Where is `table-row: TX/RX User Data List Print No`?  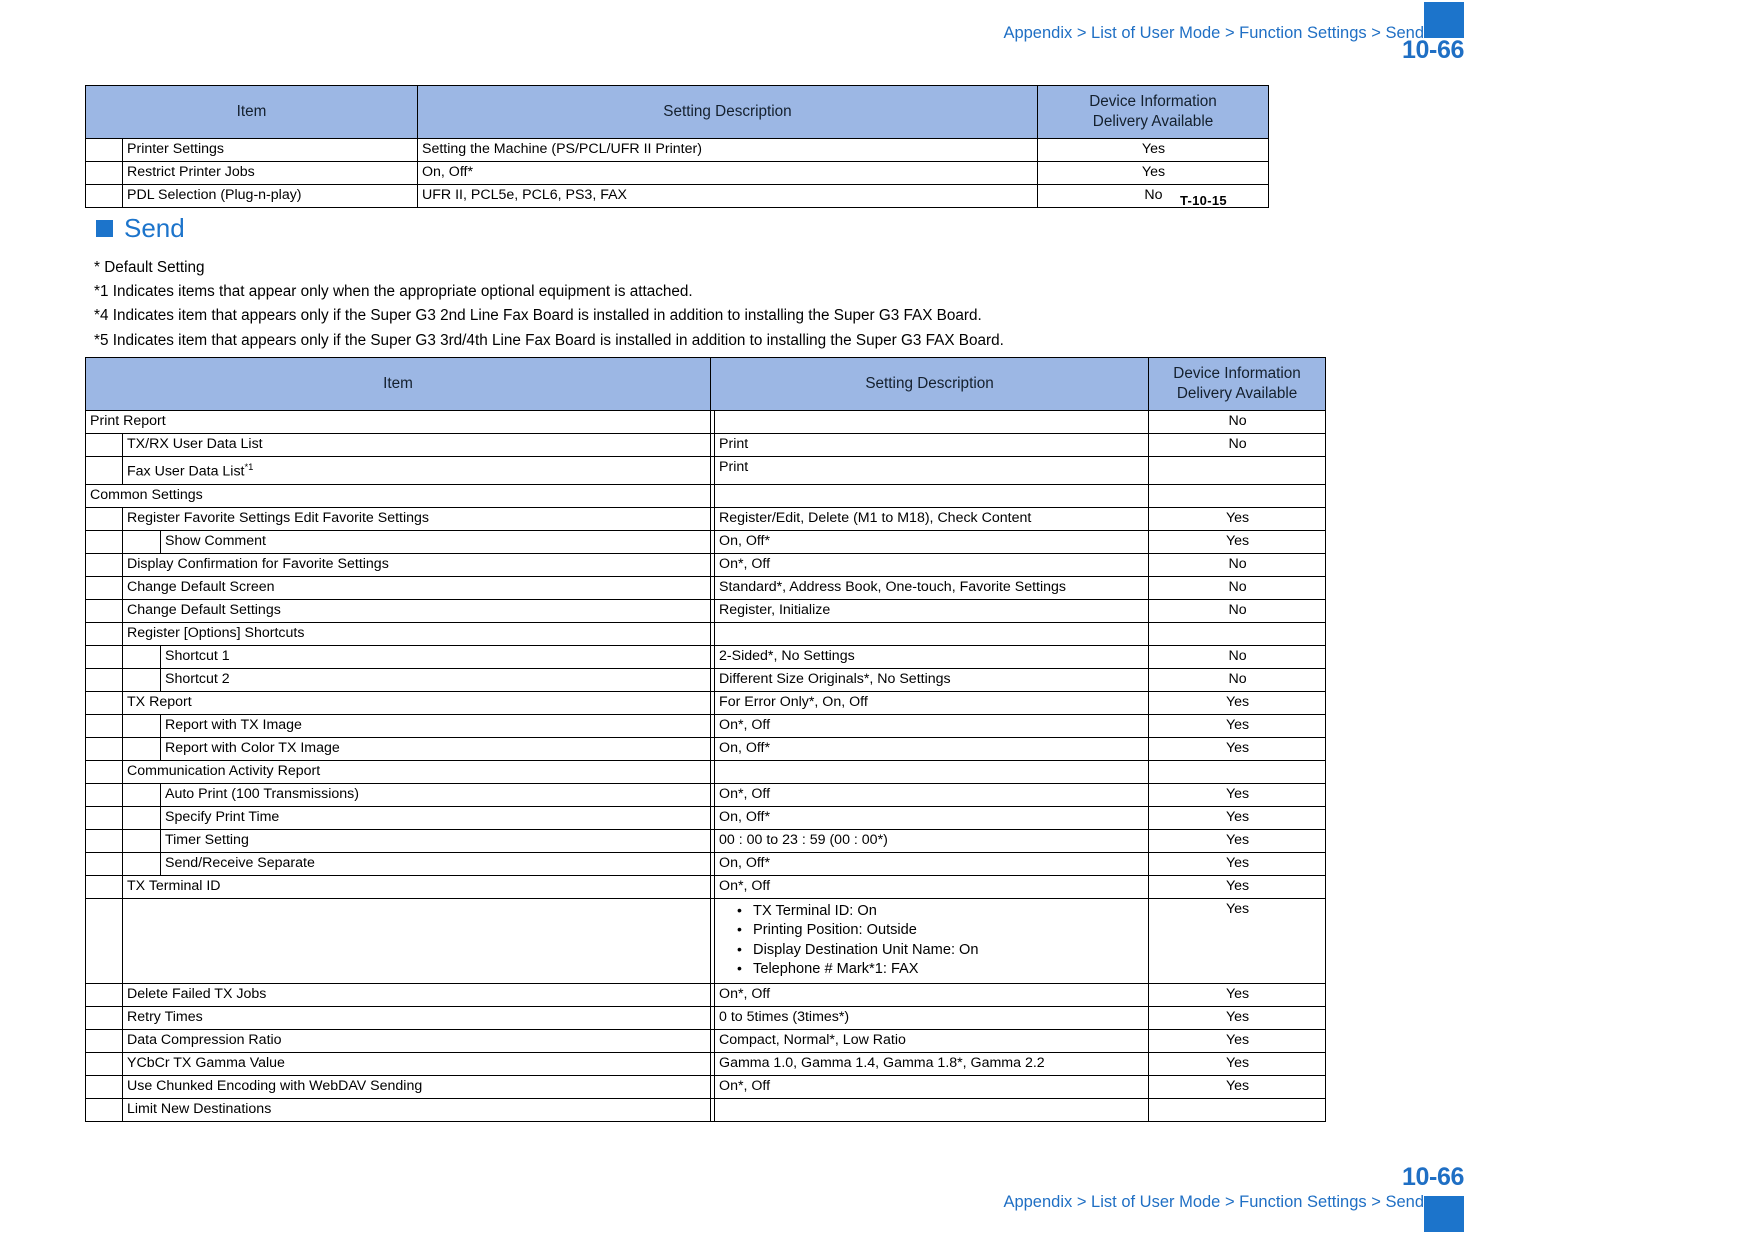 table-row: TX/RX User Data List Print No is located at coordinates (706, 445).